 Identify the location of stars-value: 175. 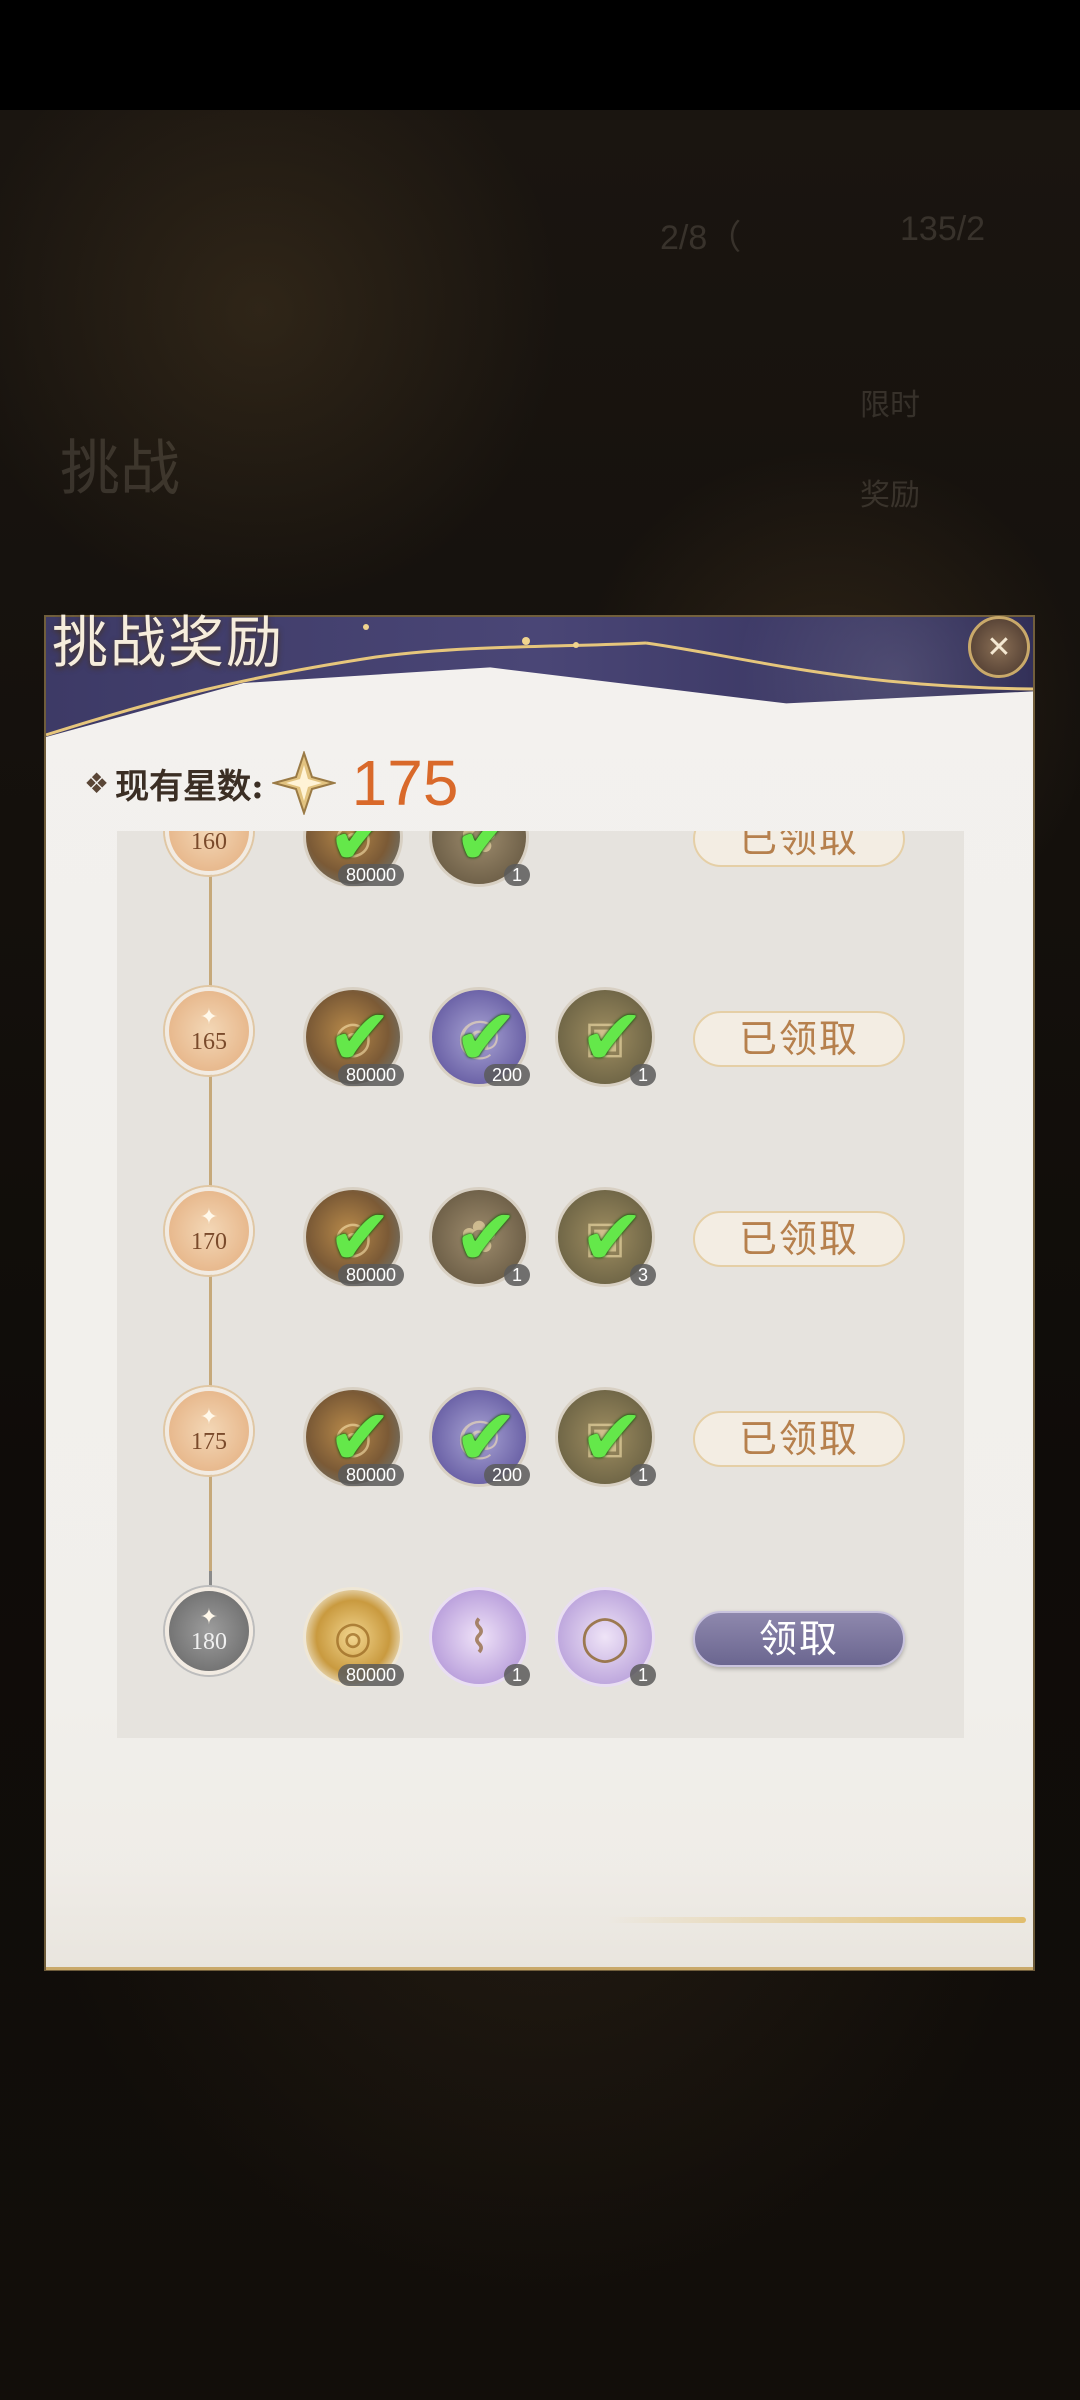
(405, 783).